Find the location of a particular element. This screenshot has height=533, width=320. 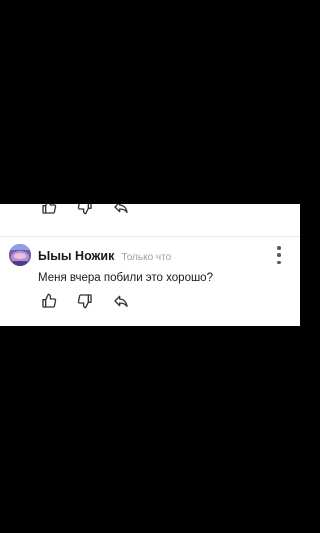

more-vertical-icon is located at coordinates (279, 248).